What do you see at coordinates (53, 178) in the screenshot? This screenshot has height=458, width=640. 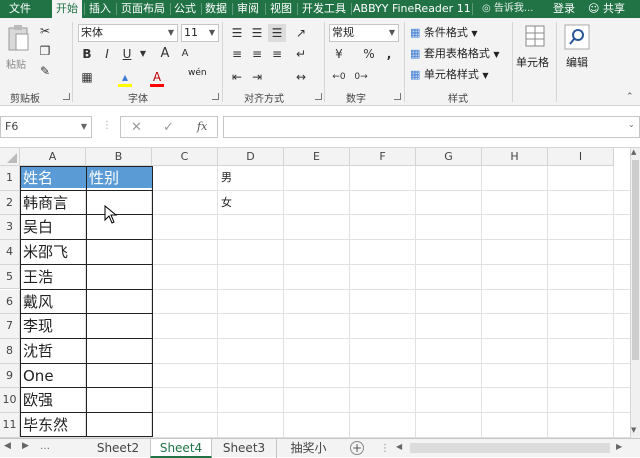 I see `cell-a1: 姓名` at bounding box center [53, 178].